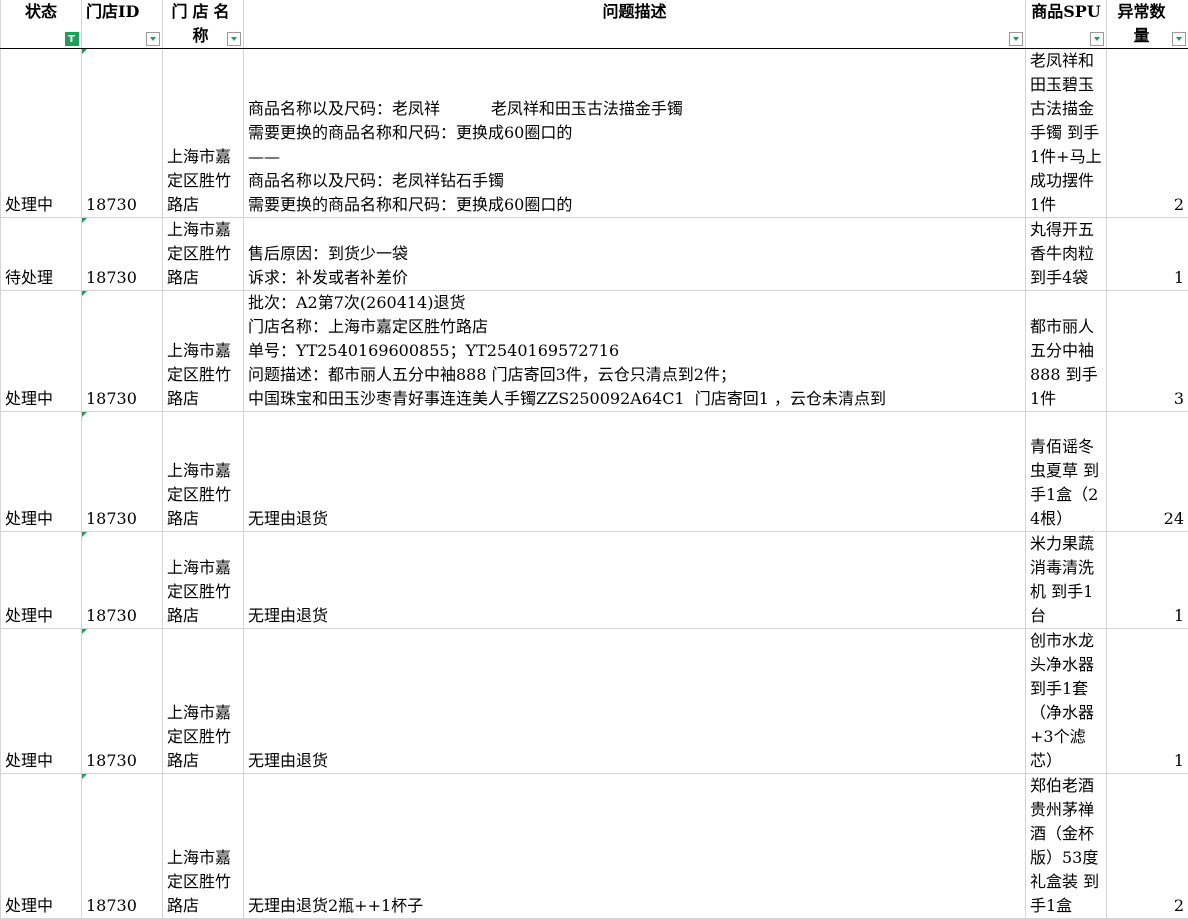  What do you see at coordinates (1066, 472) in the screenshot?
I see `cell-spu: 青佰谣冬虫夏草 到手1盒（24根）` at bounding box center [1066, 472].